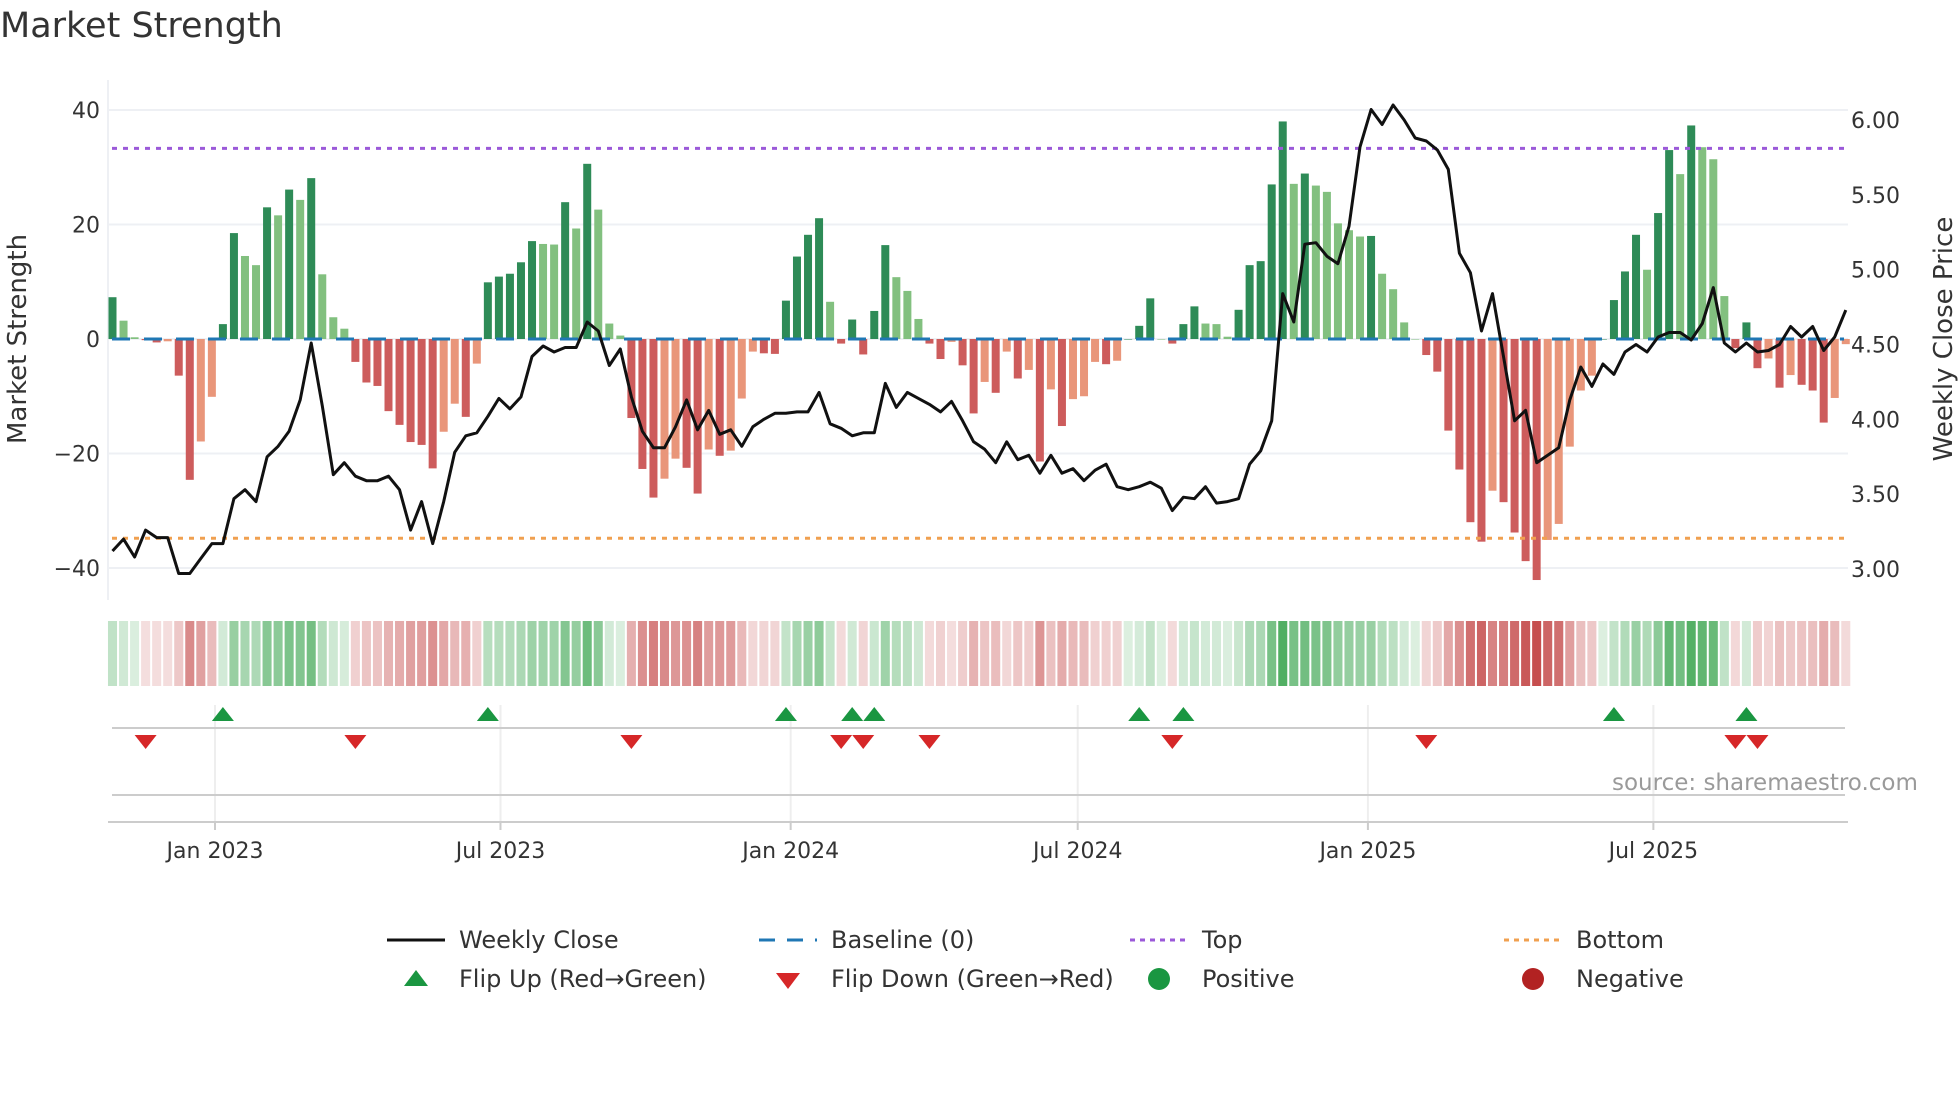 This screenshot has width=1960, height=1102. What do you see at coordinates (1077, 851) in the screenshot?
I see `x-tick-label: Jul 2024` at bounding box center [1077, 851].